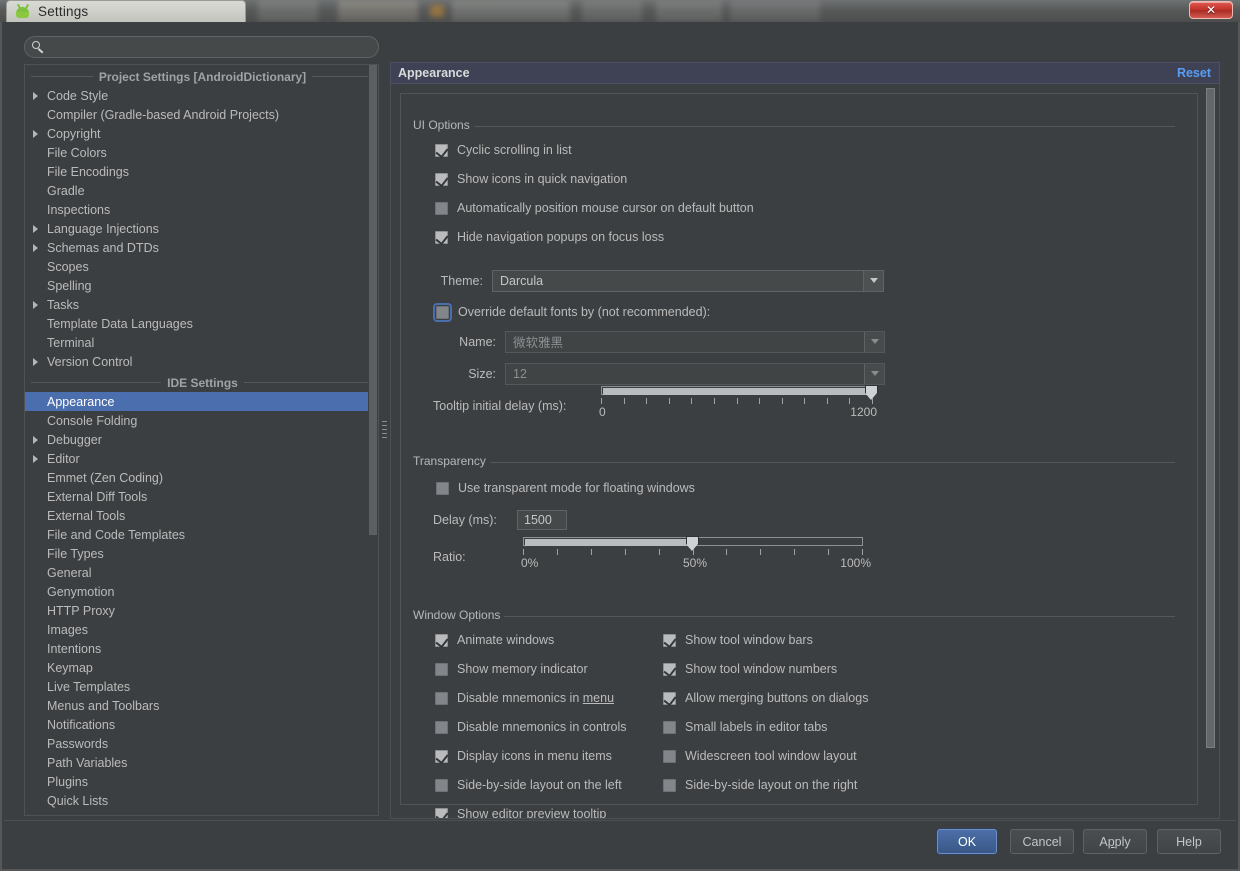 The width and height of the screenshot is (1240, 871). What do you see at coordinates (808, 756) in the screenshot?
I see `window-option-widescreen-tool-window-layout: Widescreen tool window layout` at bounding box center [808, 756].